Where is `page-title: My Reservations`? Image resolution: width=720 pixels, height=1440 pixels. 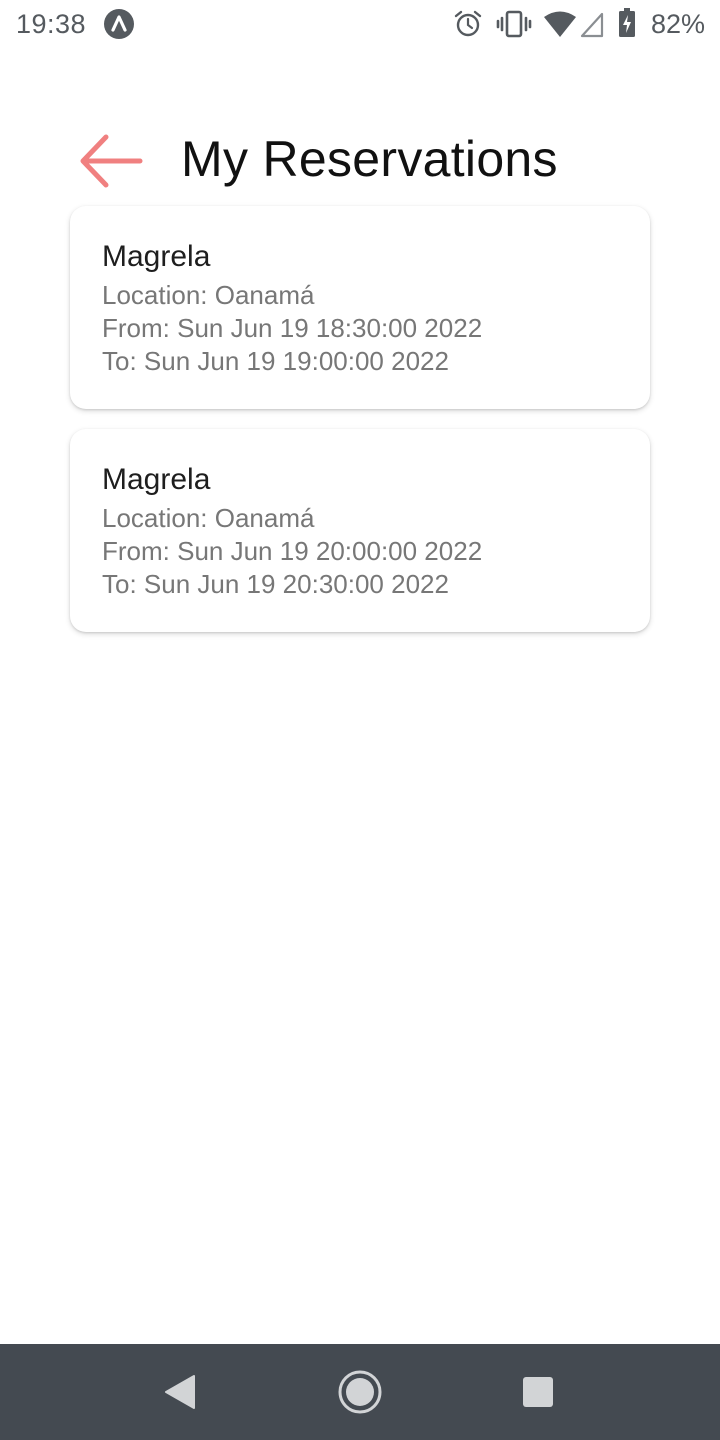
page-title: My Reservations is located at coordinates (369, 159).